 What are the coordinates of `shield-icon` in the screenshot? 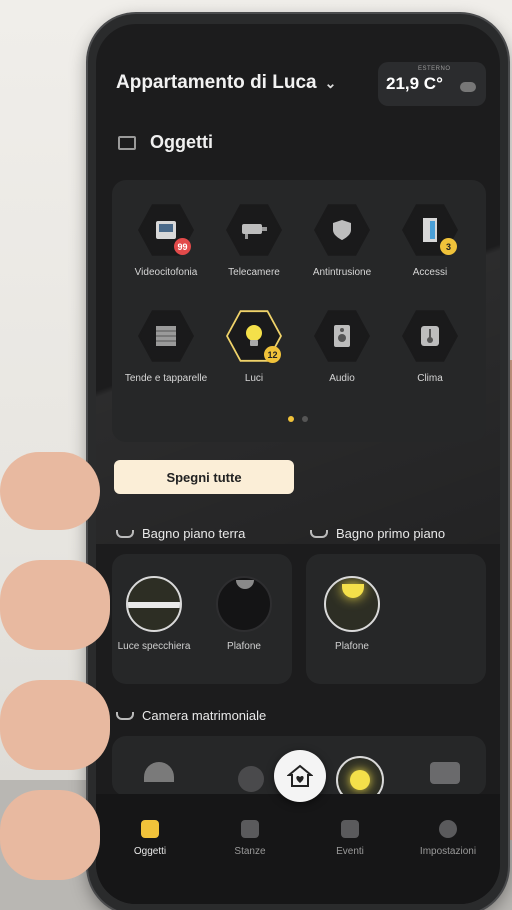 It's located at (342, 230).